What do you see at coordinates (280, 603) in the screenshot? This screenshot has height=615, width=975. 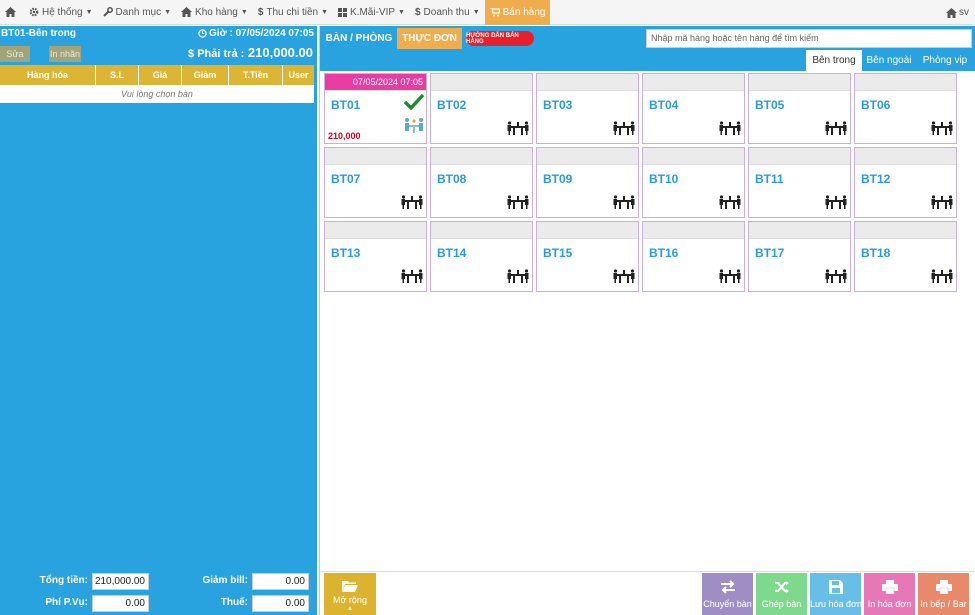 I see `tax-field: 0.00` at bounding box center [280, 603].